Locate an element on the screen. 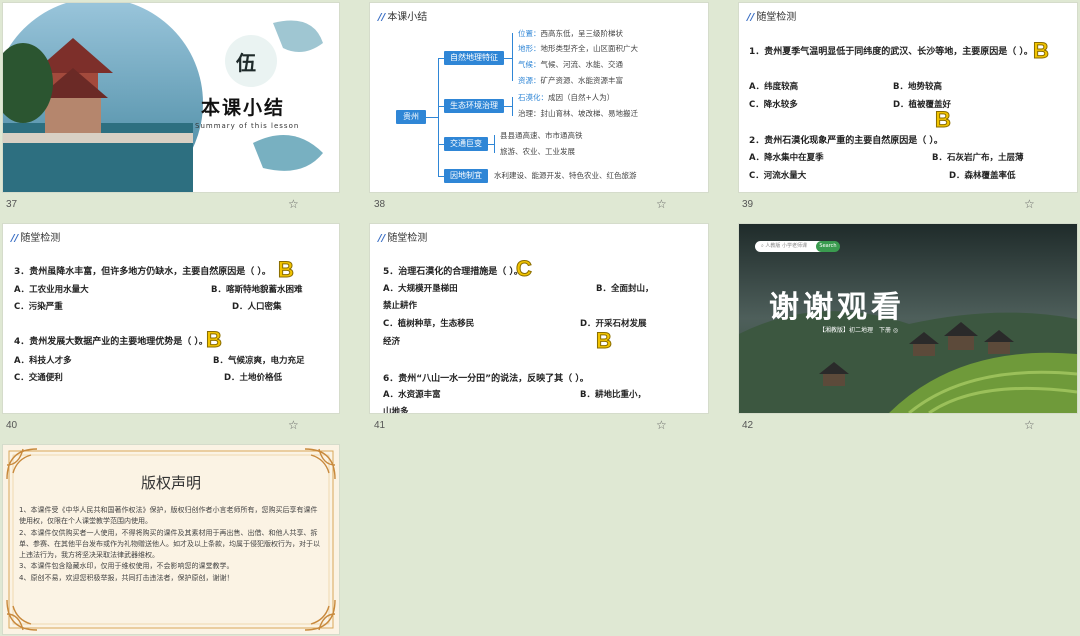  mindmap-item: 位置：西高东低，呈三级阶梯状 is located at coordinates (570, 33).